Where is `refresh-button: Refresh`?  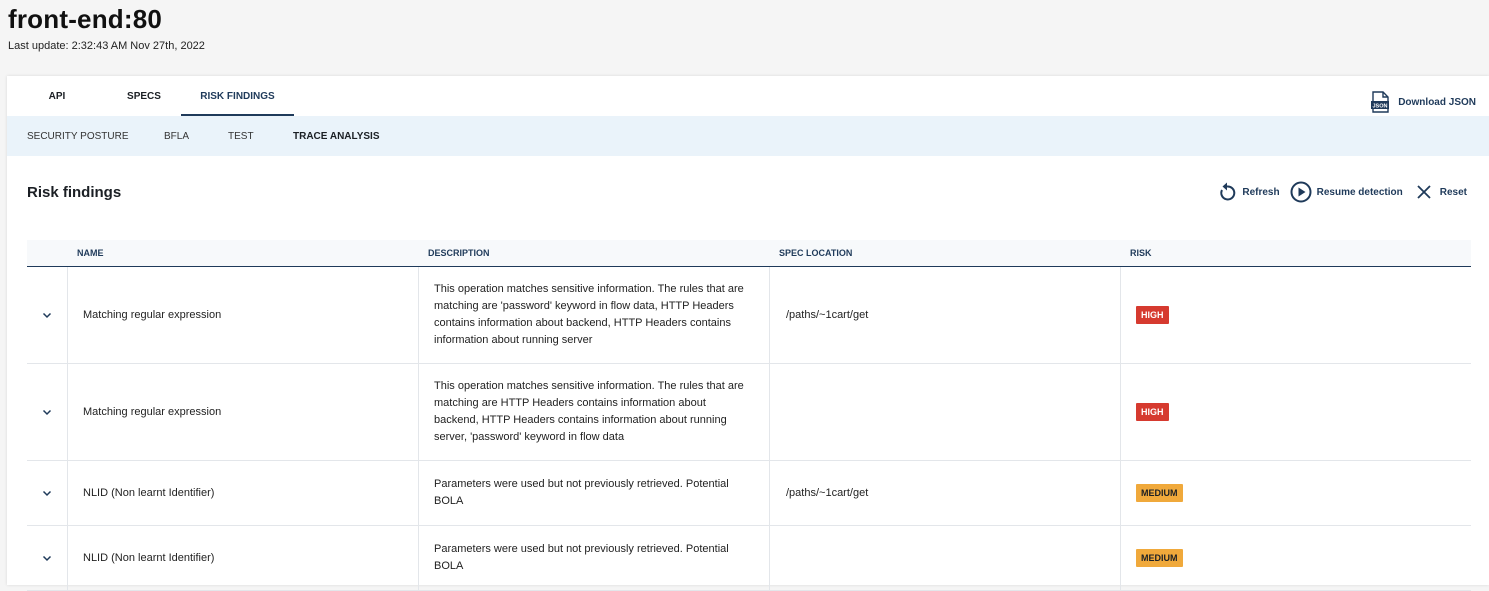
refresh-button: Refresh is located at coordinates (1248, 192).